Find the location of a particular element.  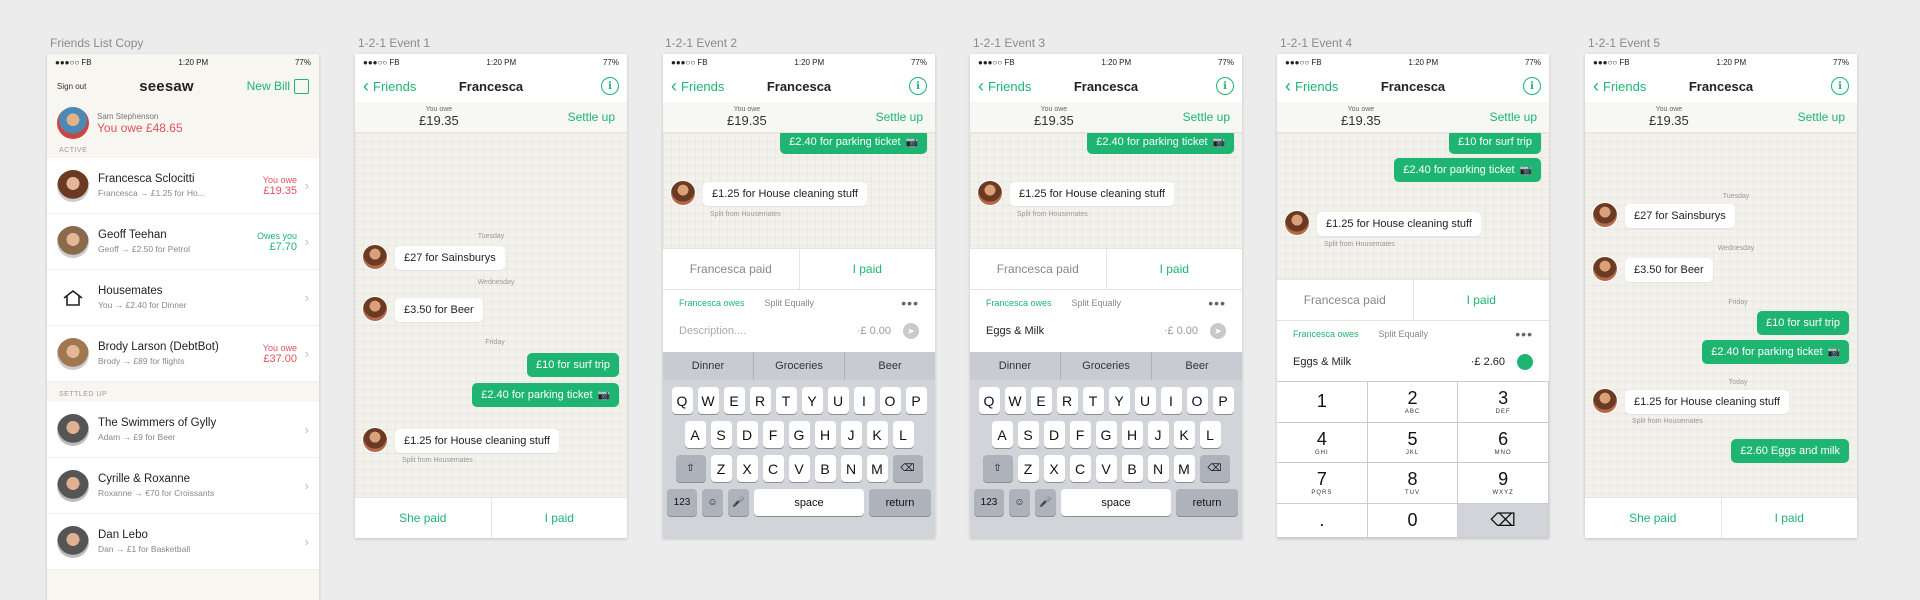

shift-key-icon: ⇧ is located at coordinates (690, 468).